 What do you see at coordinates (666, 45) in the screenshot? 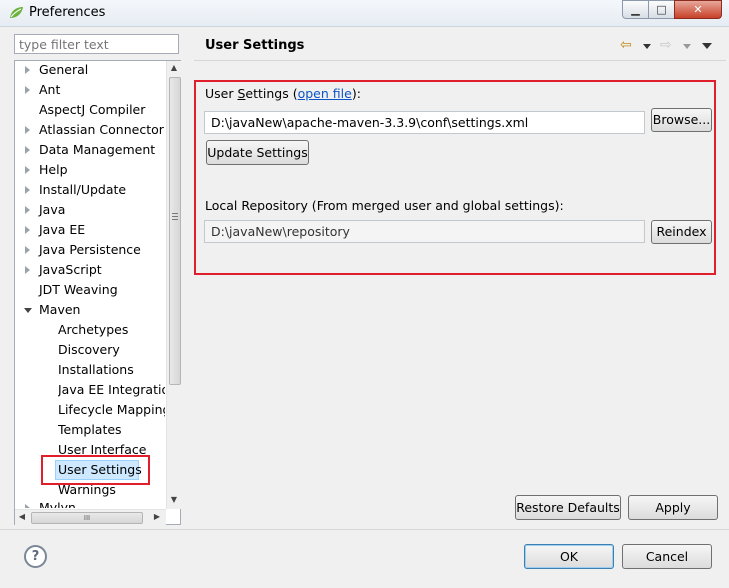
I see `forward-arrow-icon: ⇨` at bounding box center [666, 45].